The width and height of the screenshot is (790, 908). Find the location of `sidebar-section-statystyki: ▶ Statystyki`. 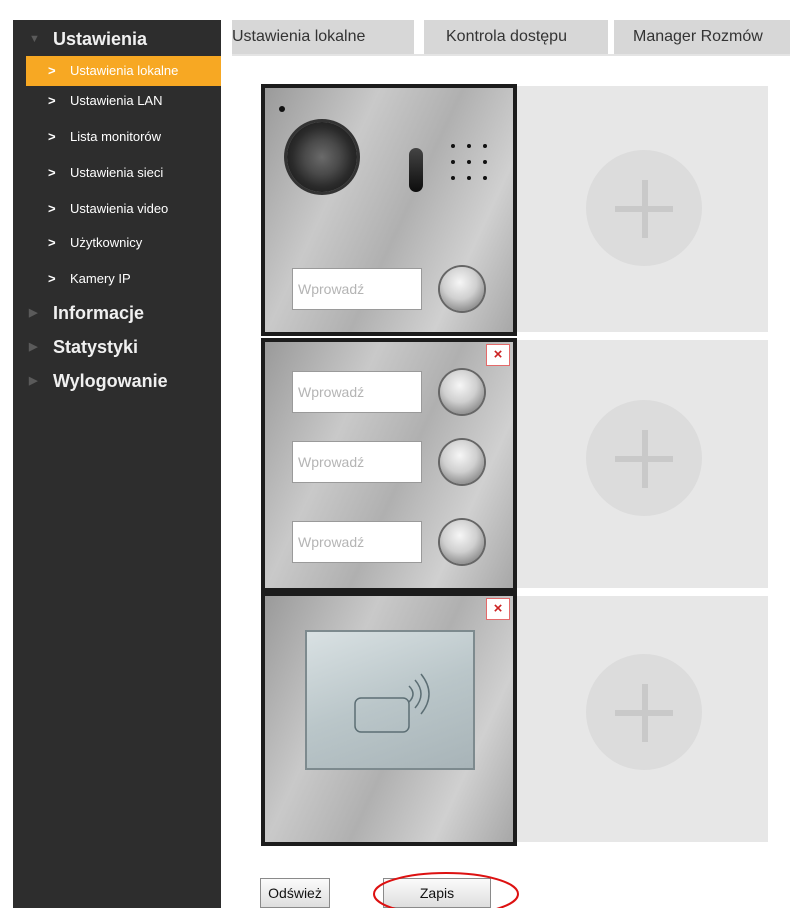

sidebar-section-statystyki: ▶ Statystyki is located at coordinates (117, 347).